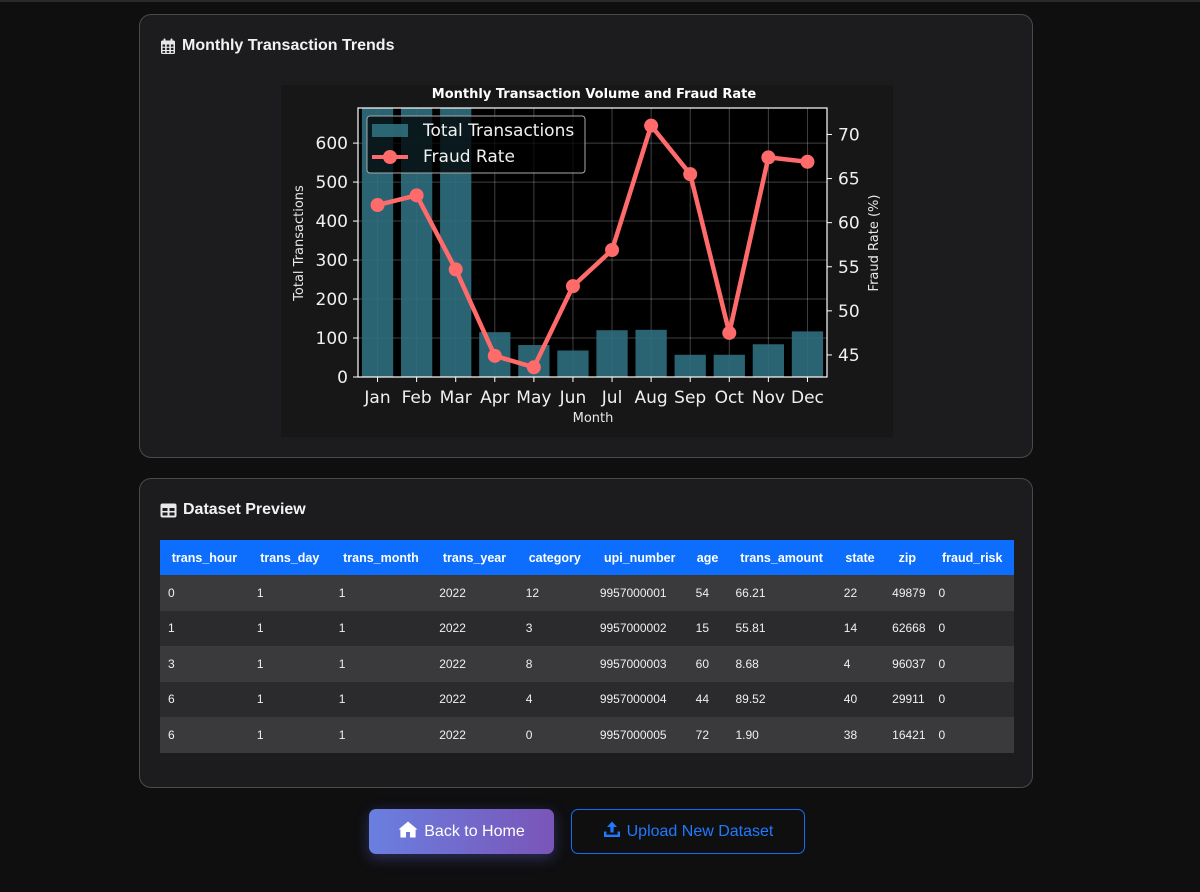  What do you see at coordinates (690, 174) in the screenshot?
I see `fraud-point-sep` at bounding box center [690, 174].